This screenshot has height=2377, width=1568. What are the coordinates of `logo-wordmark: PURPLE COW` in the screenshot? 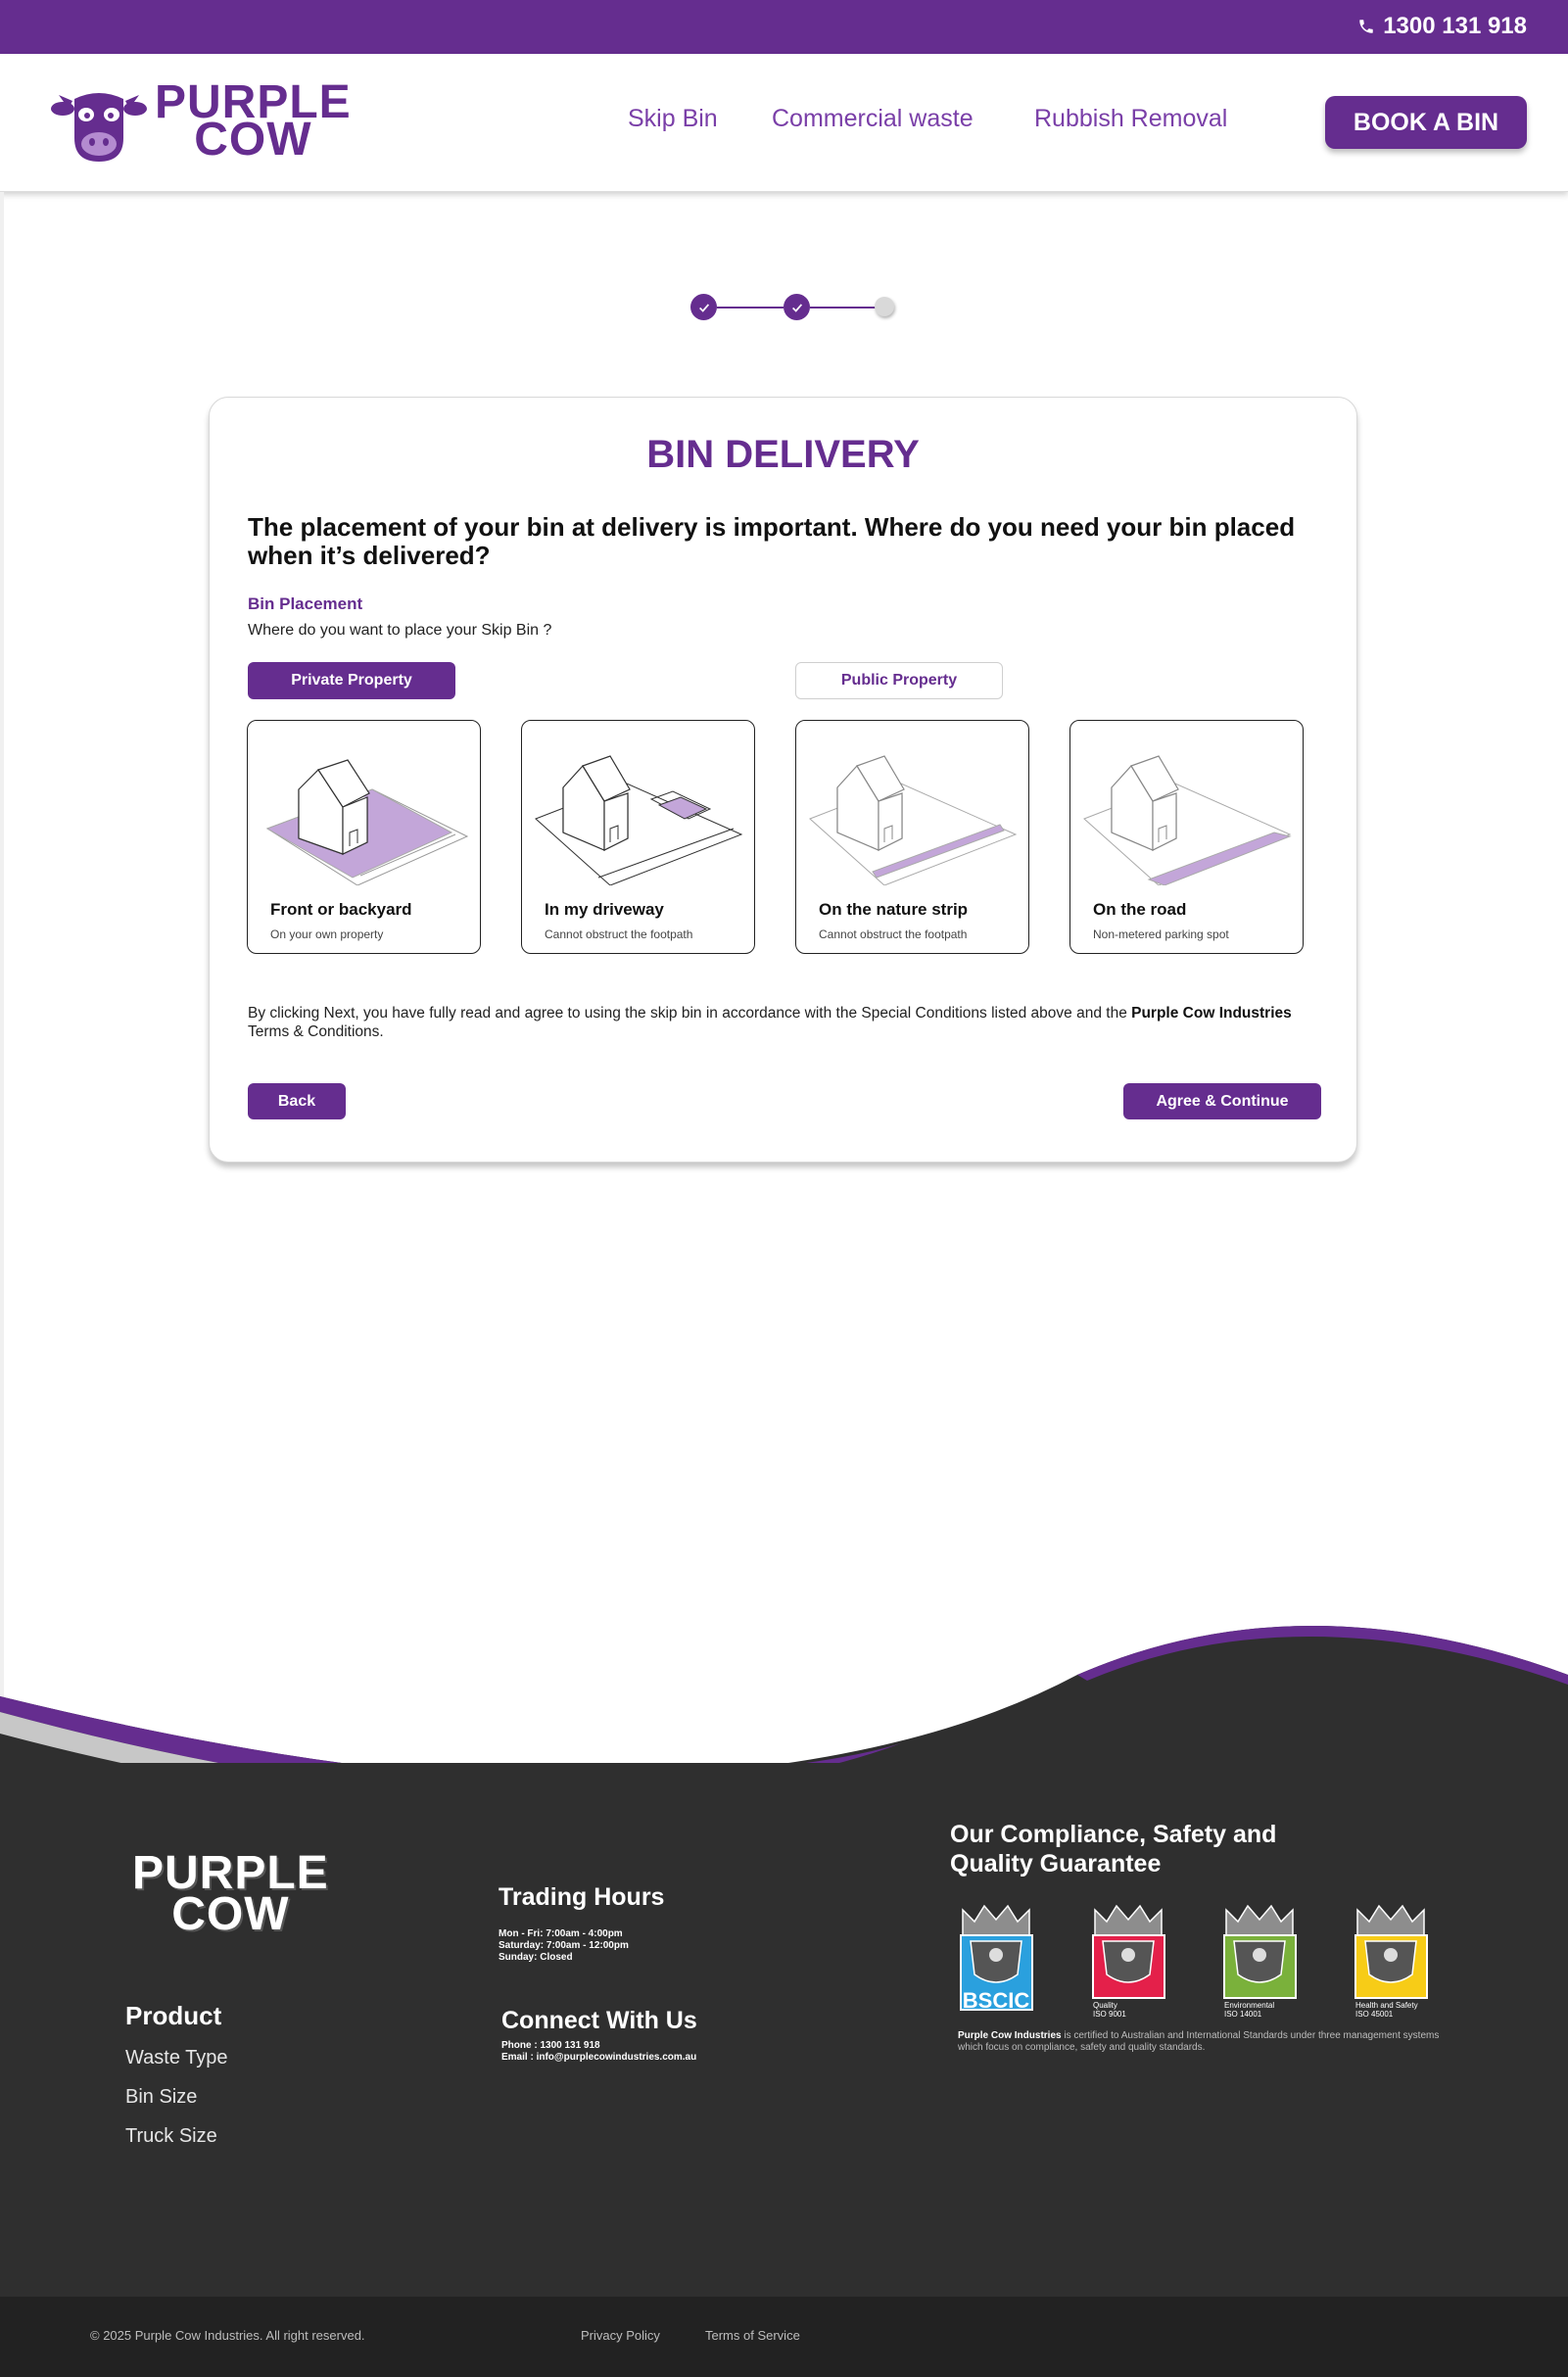 It's located at (253, 121).